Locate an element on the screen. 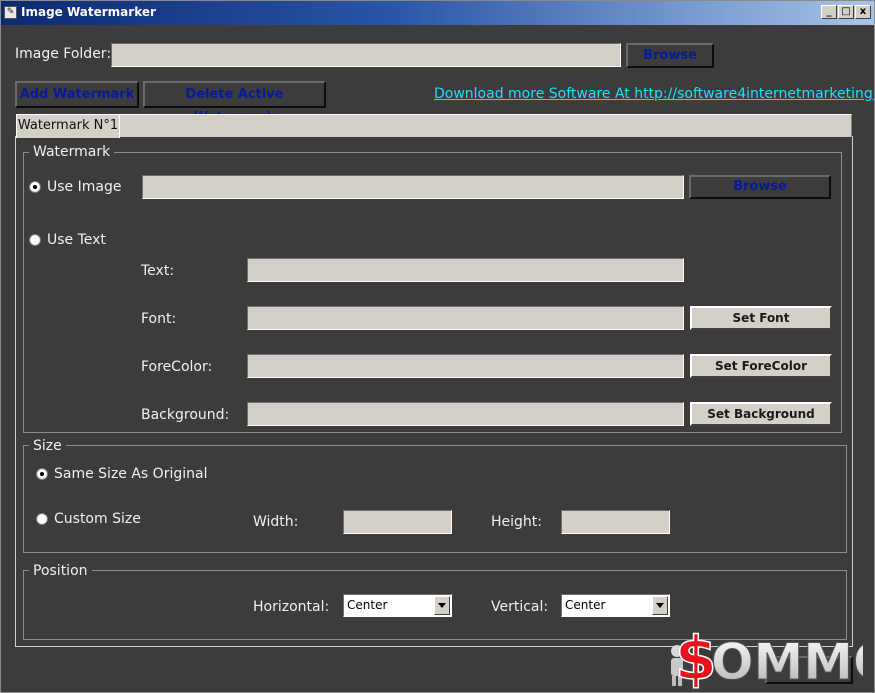  app-icon: ✎ is located at coordinates (10, 12).